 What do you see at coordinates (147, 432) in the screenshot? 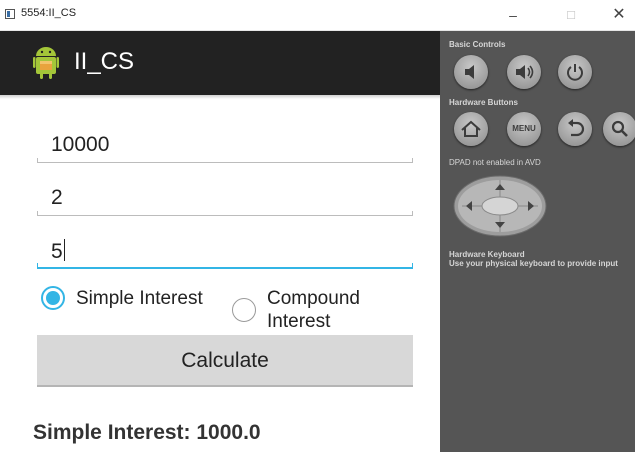
I see `result-text: Simple Interest: 1000.0` at bounding box center [147, 432].